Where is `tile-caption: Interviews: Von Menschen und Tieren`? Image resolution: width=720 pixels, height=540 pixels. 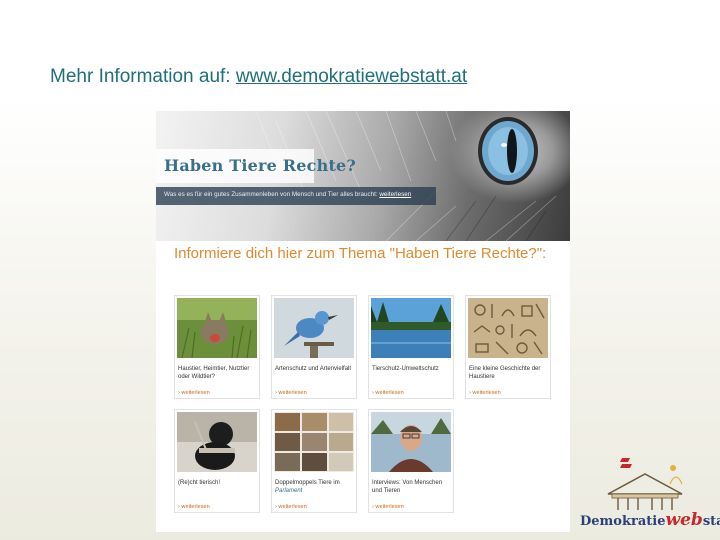 tile-caption: Interviews: Von Menschen und Tieren is located at coordinates (407, 487).